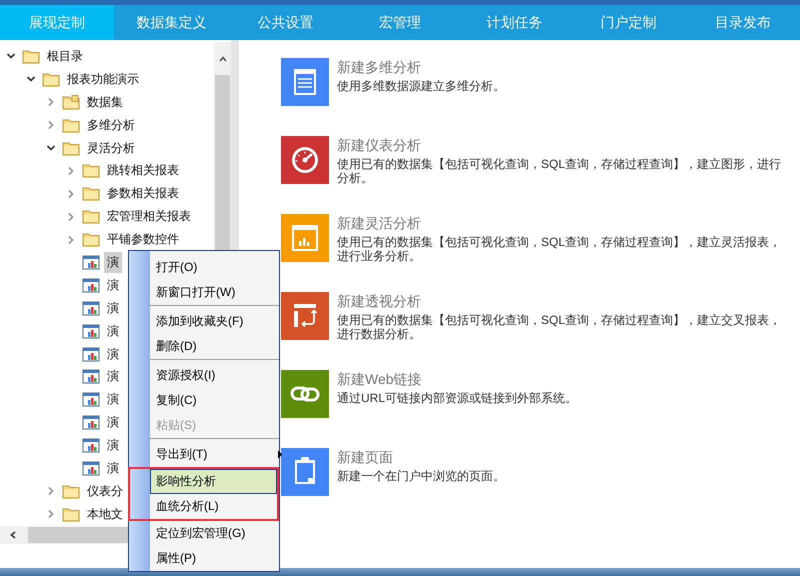  Describe the element at coordinates (214, 293) in the screenshot. I see `menu-item: 新窗口打开(W)` at that location.